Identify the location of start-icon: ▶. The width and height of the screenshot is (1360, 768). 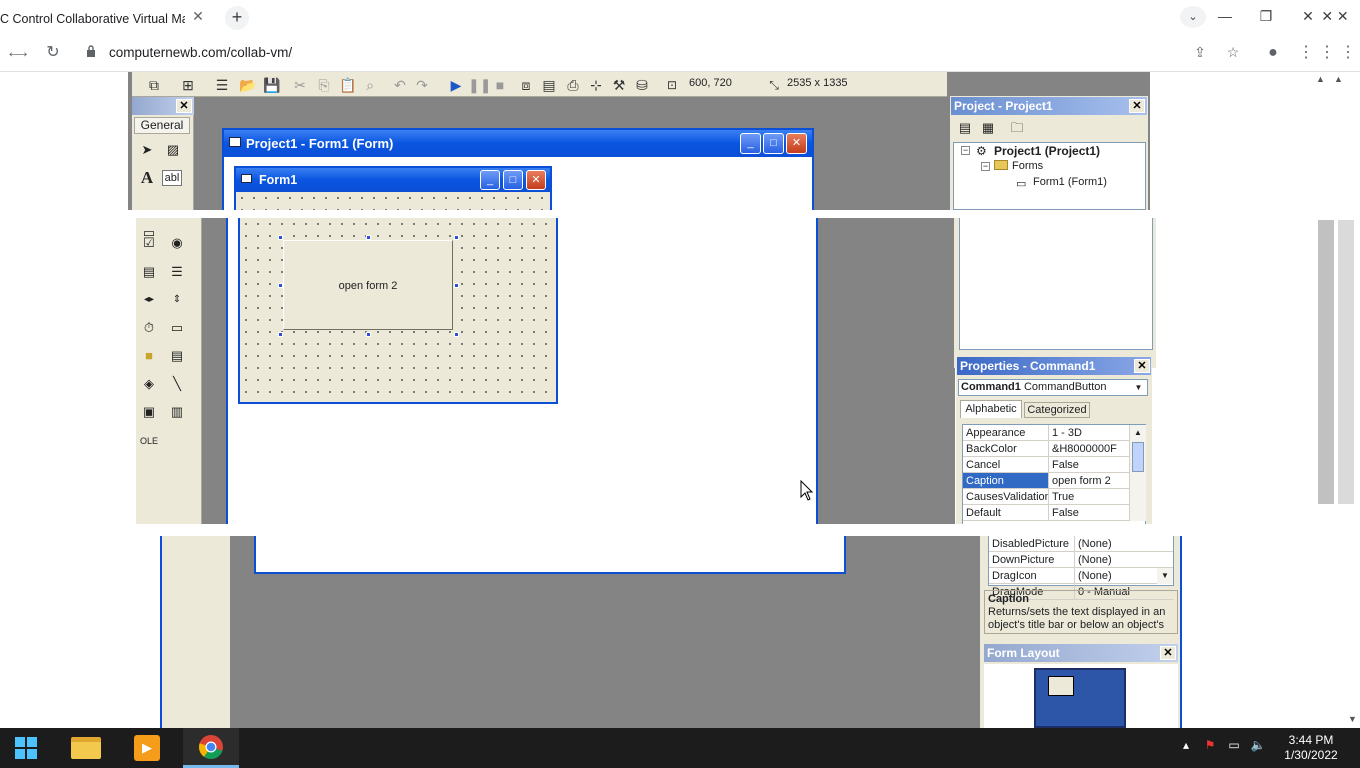
(456, 85).